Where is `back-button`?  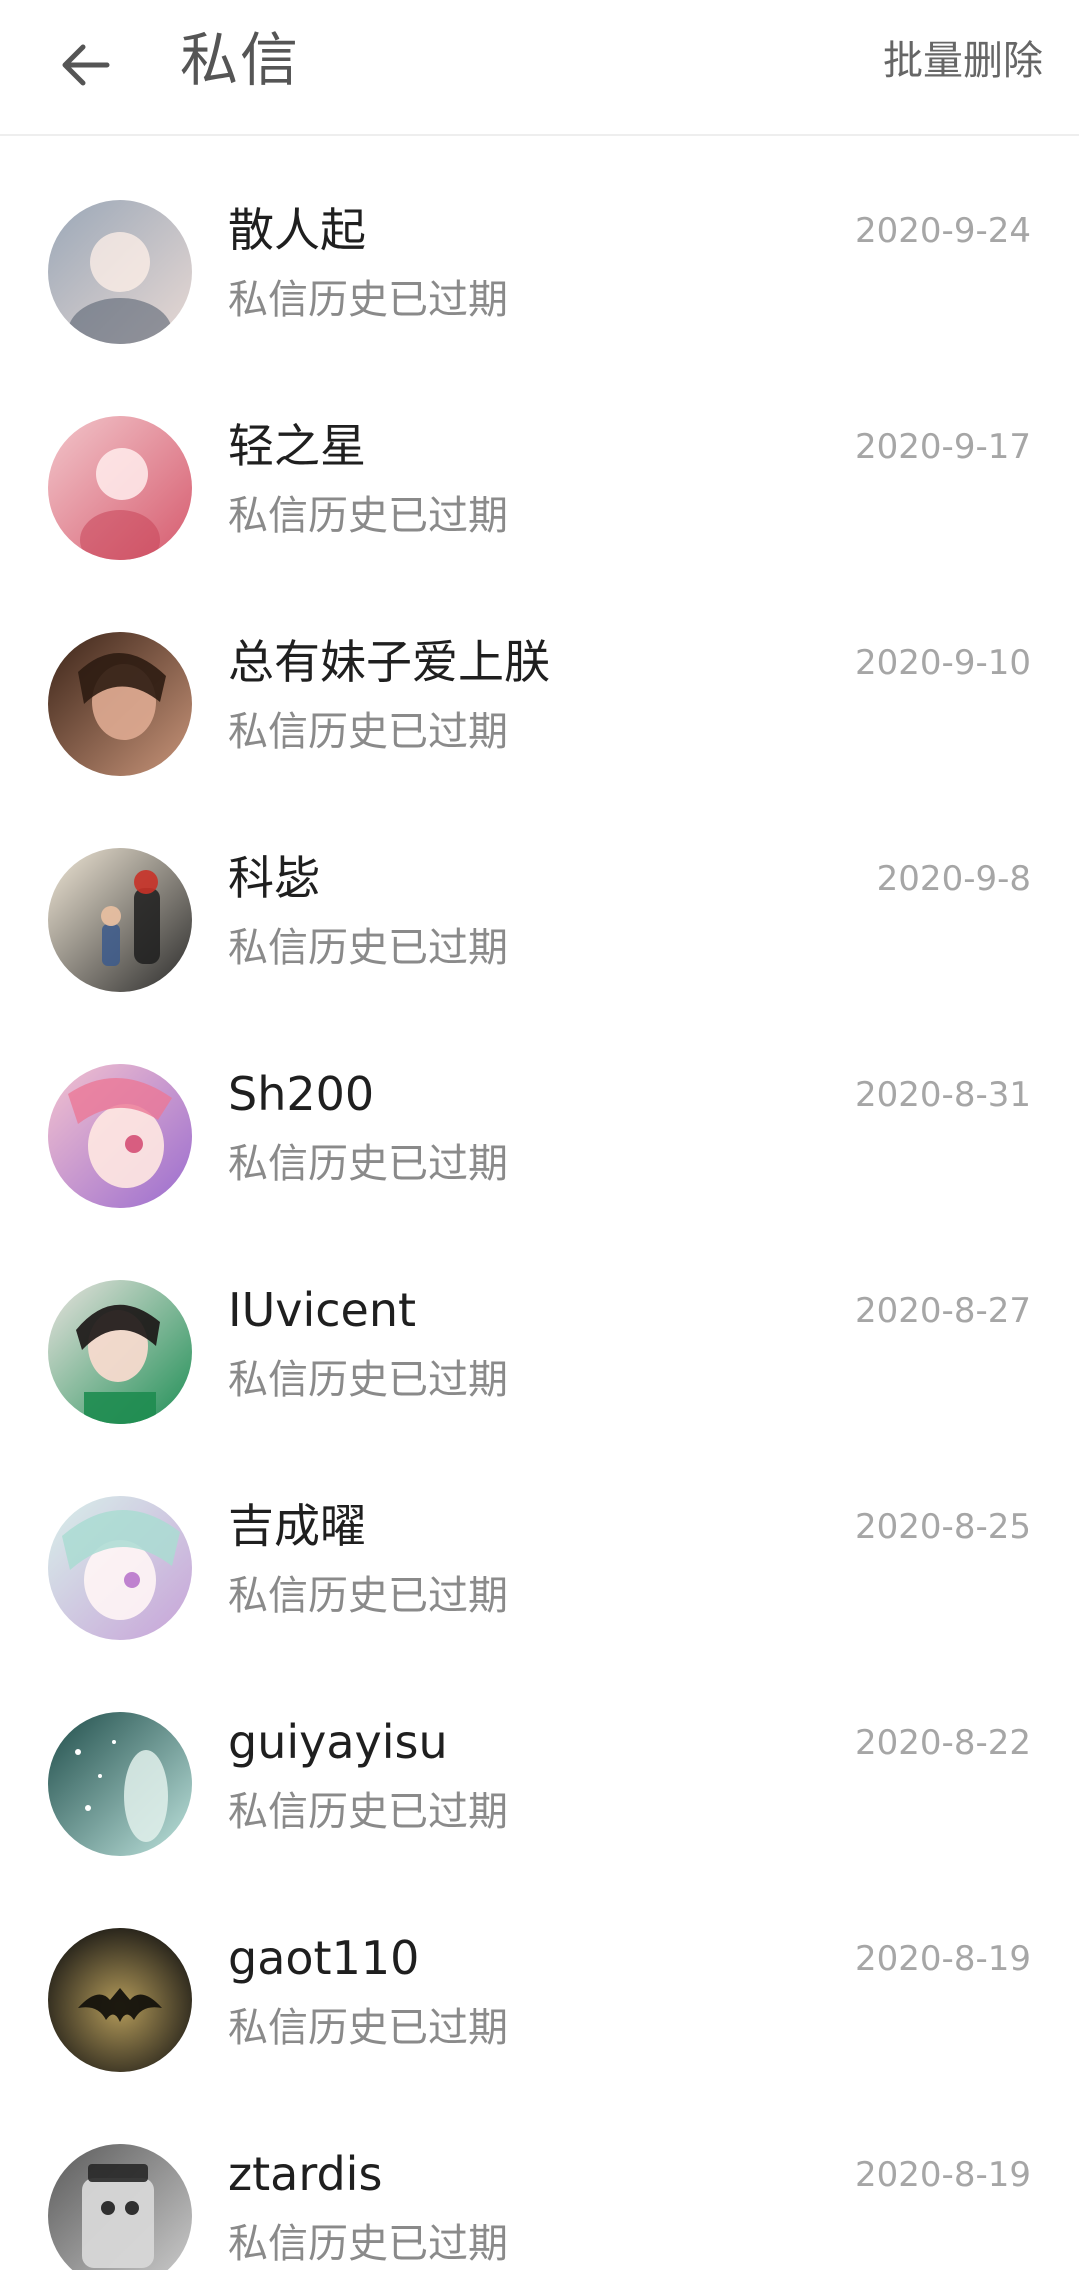
back-button is located at coordinates (85, 65).